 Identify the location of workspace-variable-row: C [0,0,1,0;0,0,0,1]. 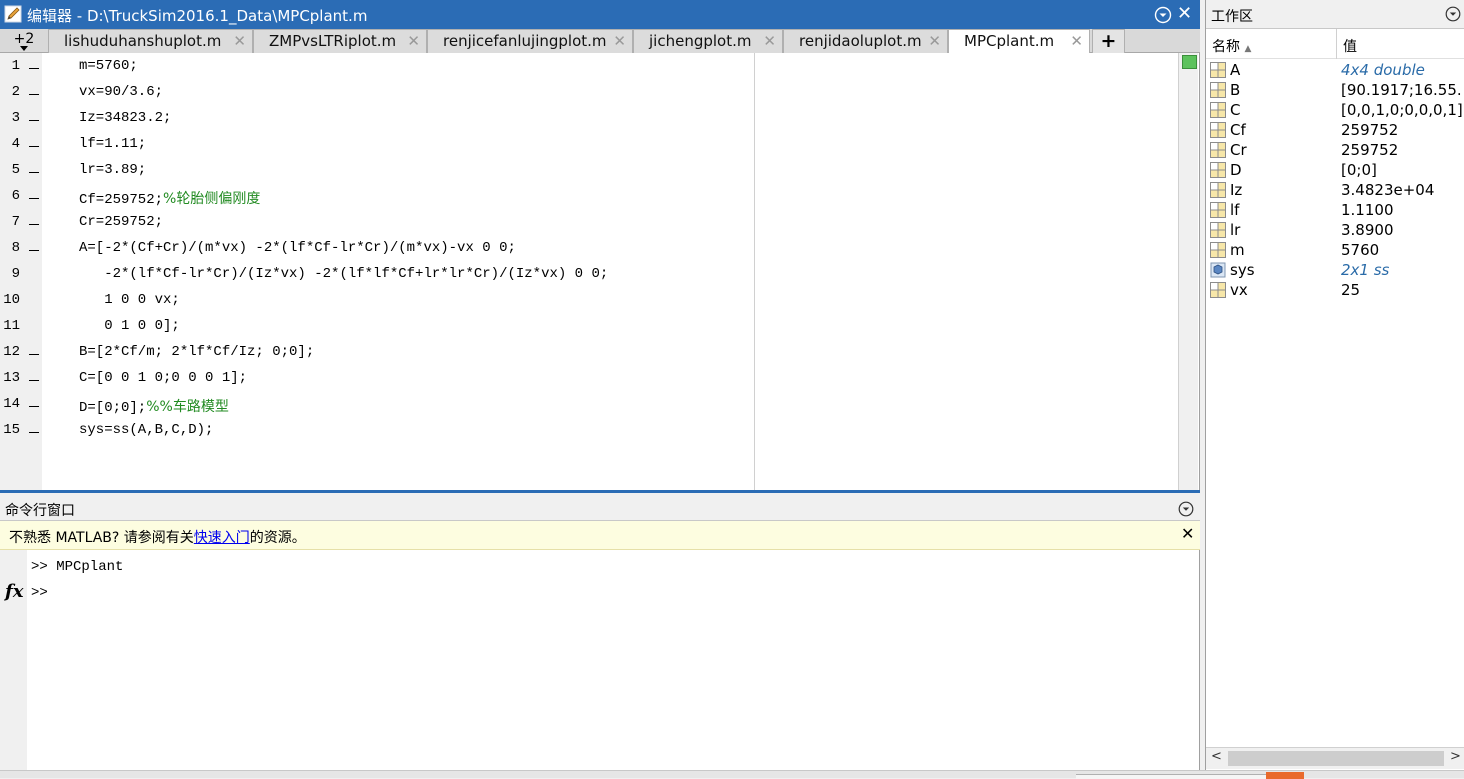
(1335, 110).